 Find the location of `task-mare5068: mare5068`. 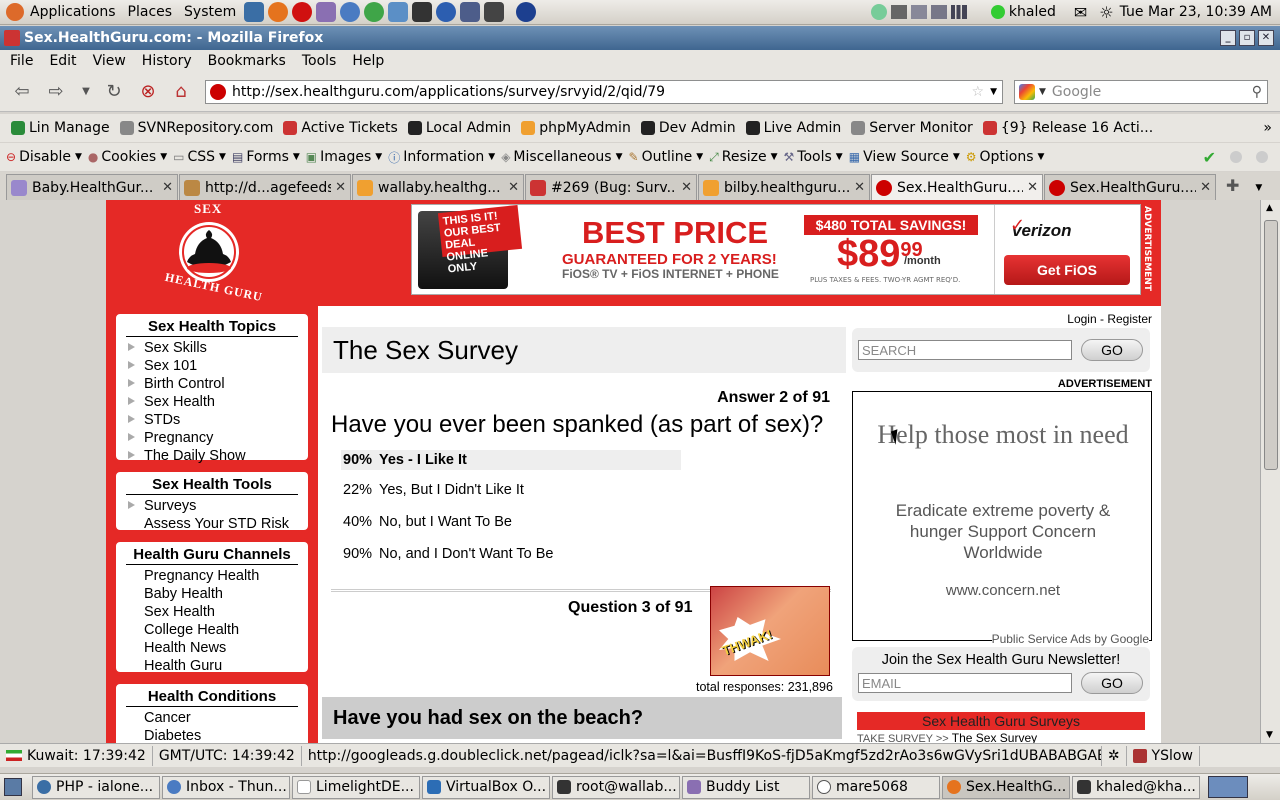

task-mare5068: mare5068 is located at coordinates (876, 787).